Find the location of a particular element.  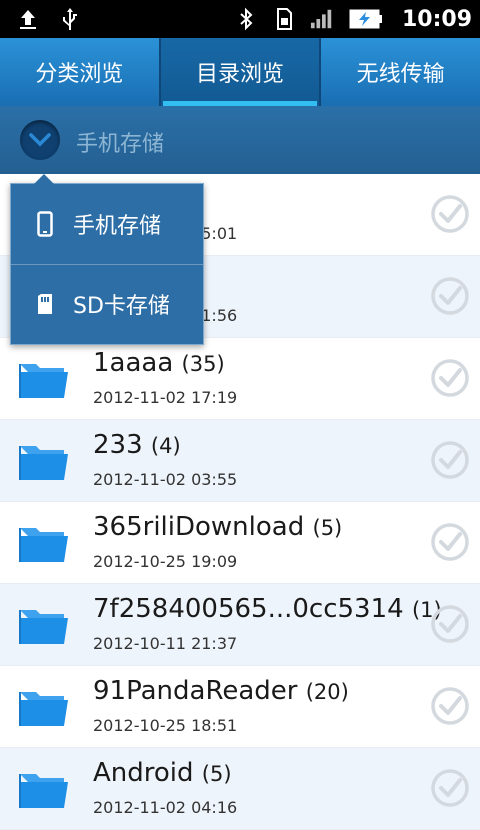

folder-name-line: 7f258400565...0cc5314 (1) is located at coordinates (267, 609).